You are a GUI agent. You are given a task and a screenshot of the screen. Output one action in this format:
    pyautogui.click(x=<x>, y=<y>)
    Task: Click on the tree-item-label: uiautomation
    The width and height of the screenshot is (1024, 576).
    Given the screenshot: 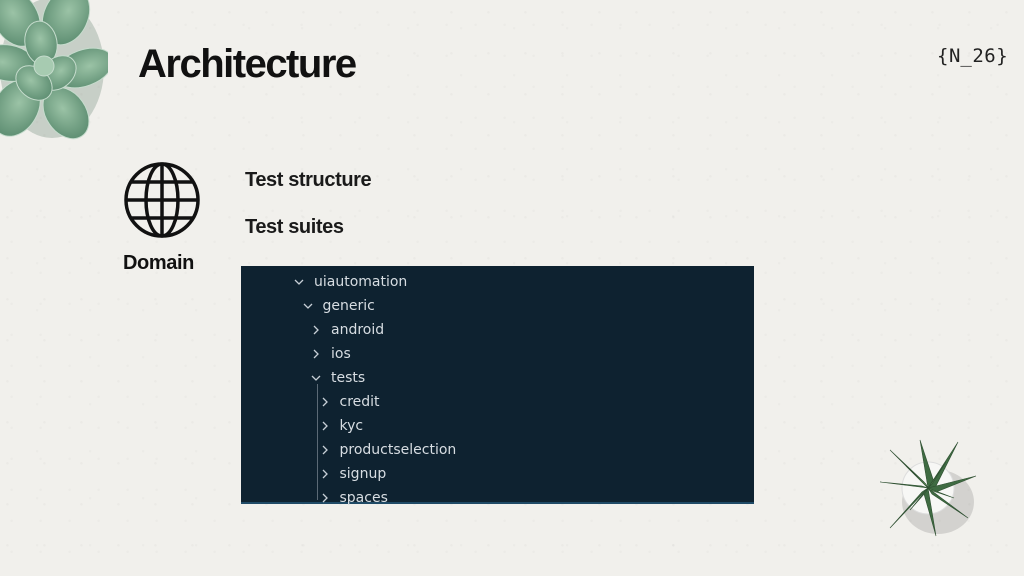 What is the action you would take?
    pyautogui.click(x=361, y=282)
    